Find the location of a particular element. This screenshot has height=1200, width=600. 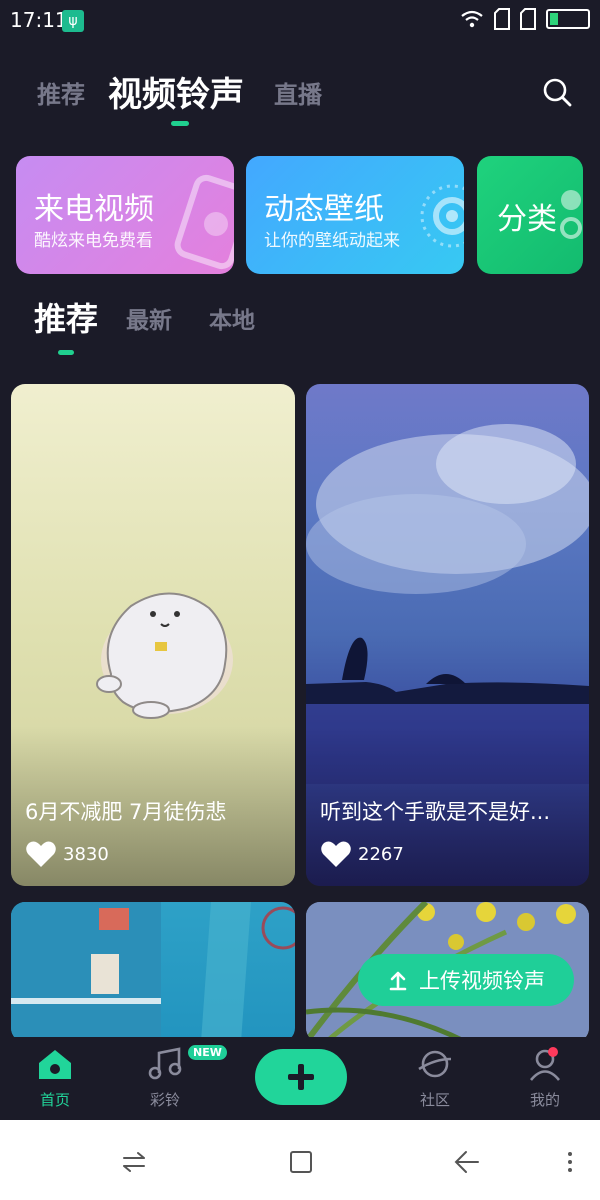

more-icon is located at coordinates (570, 1162).